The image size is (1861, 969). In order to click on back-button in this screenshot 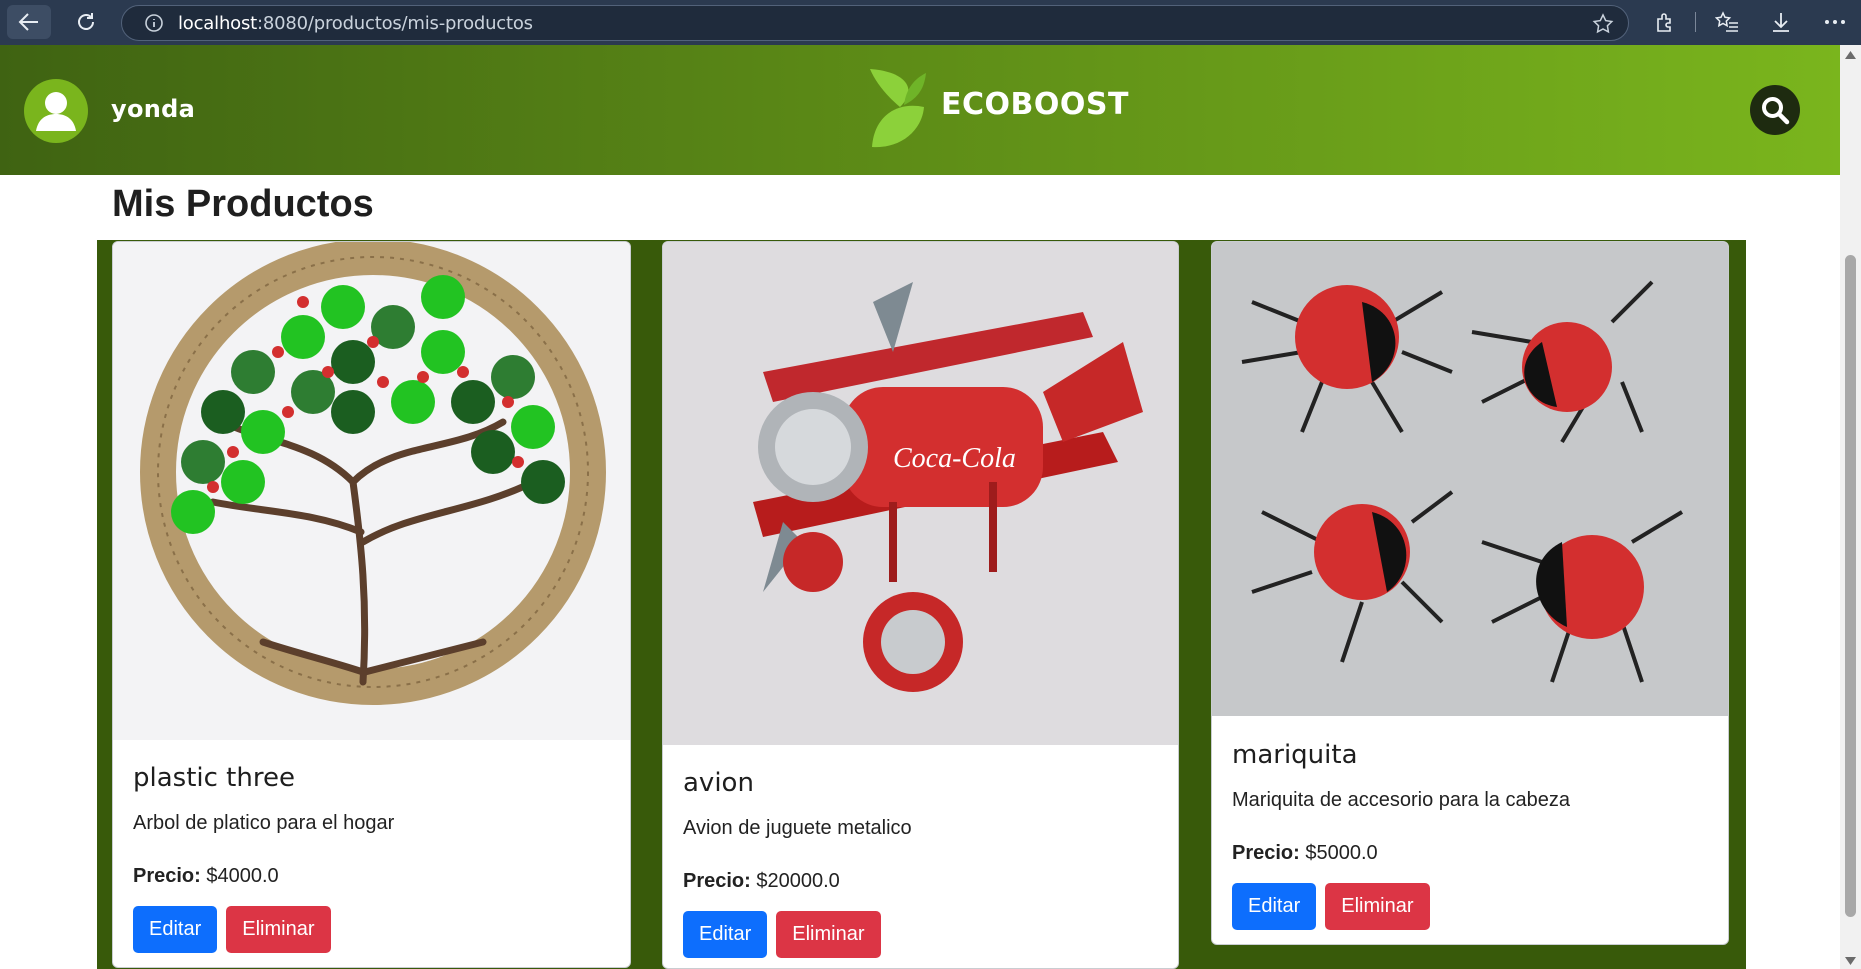, I will do `click(29, 22)`.